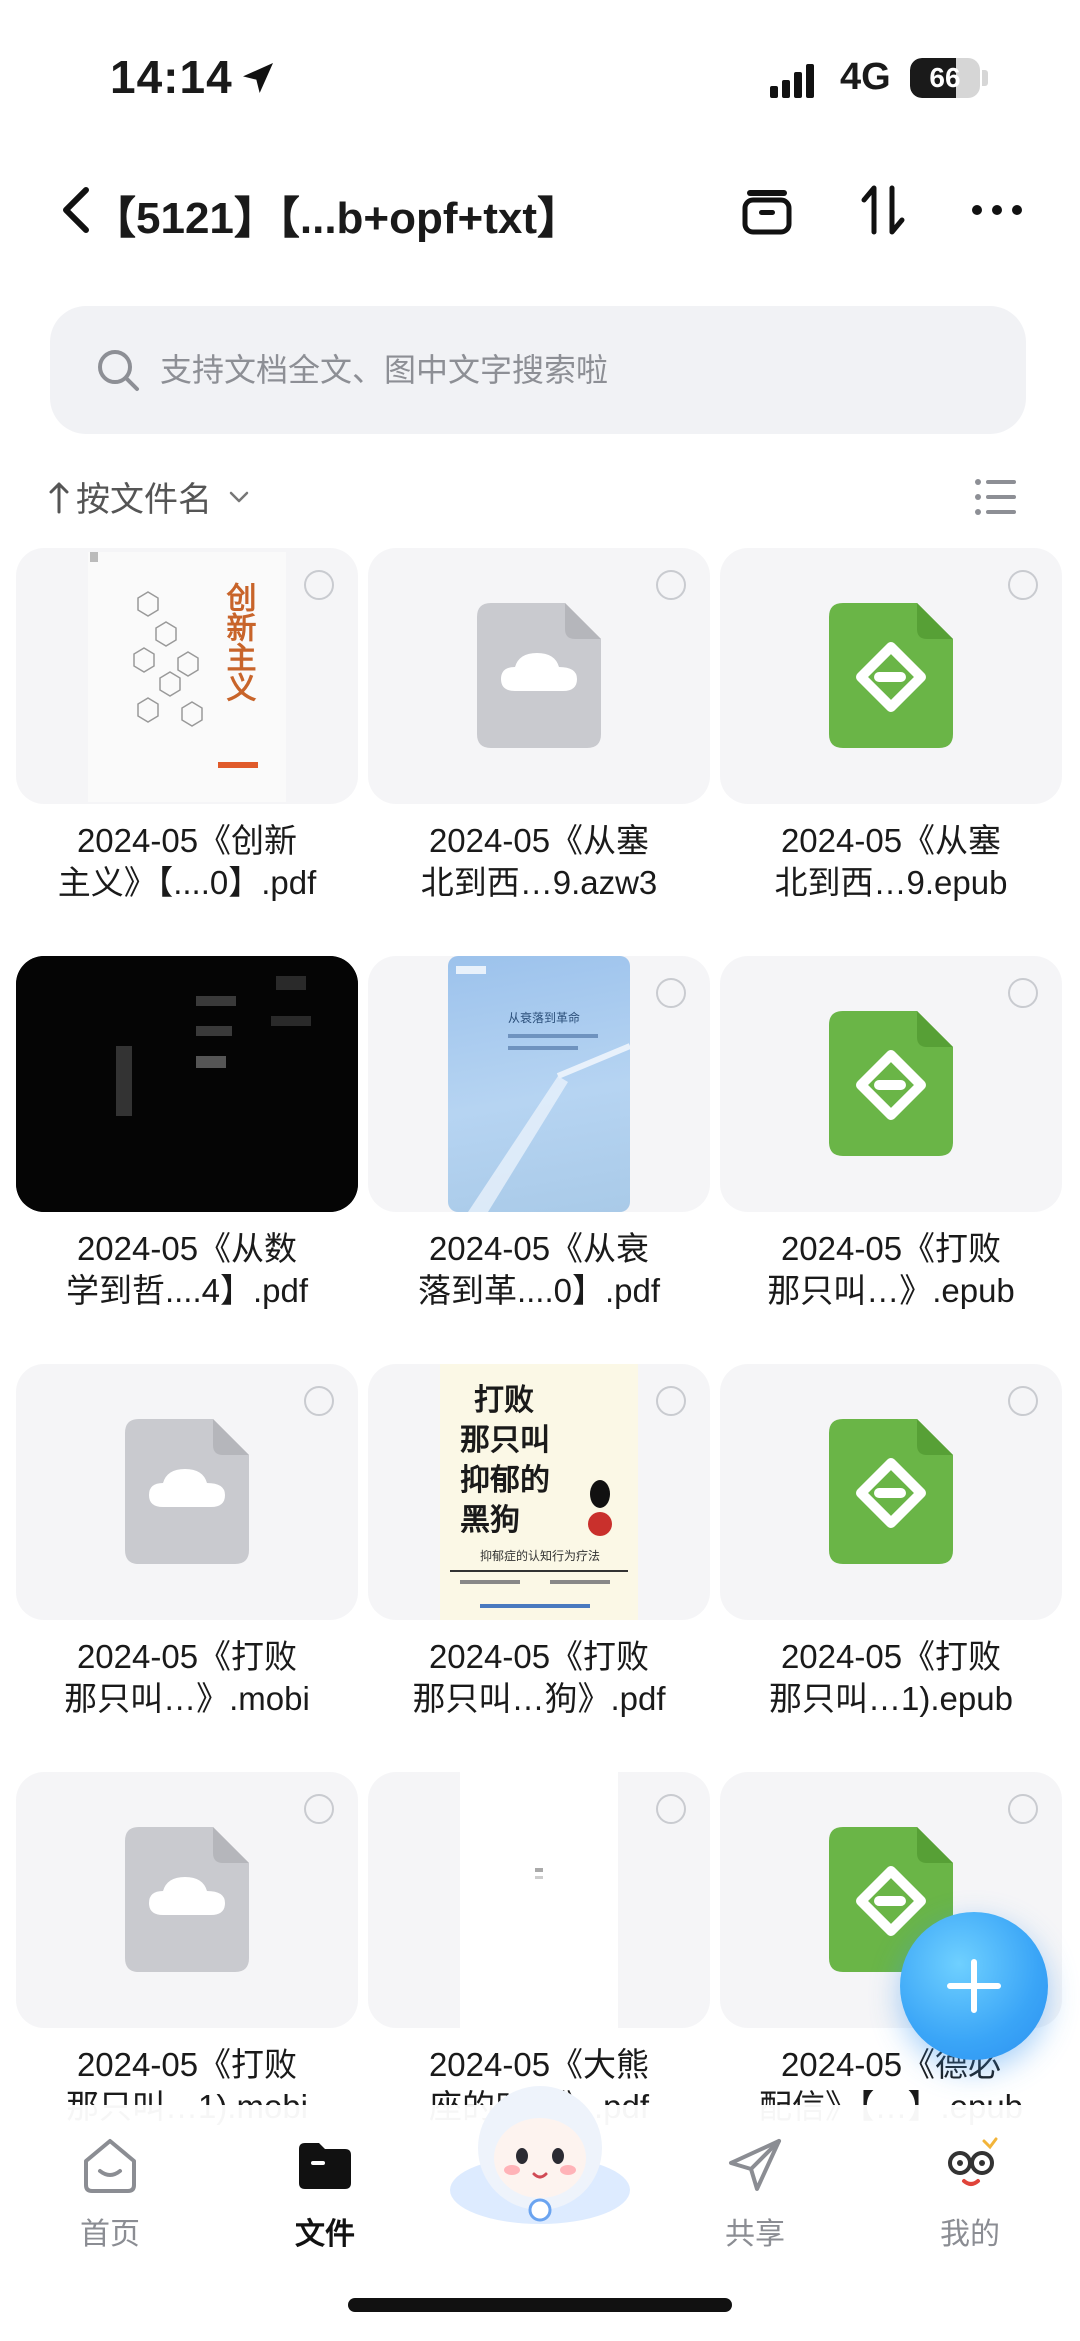  I want to click on cover-dog-title1: 打败, so click(504, 1400).